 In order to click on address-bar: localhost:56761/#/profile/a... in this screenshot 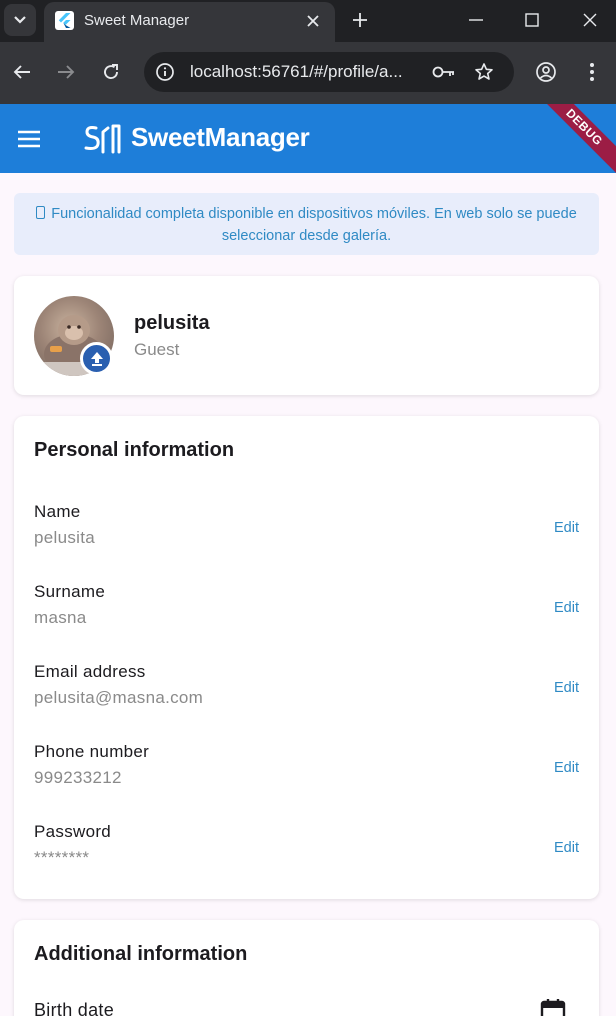, I will do `click(329, 72)`.